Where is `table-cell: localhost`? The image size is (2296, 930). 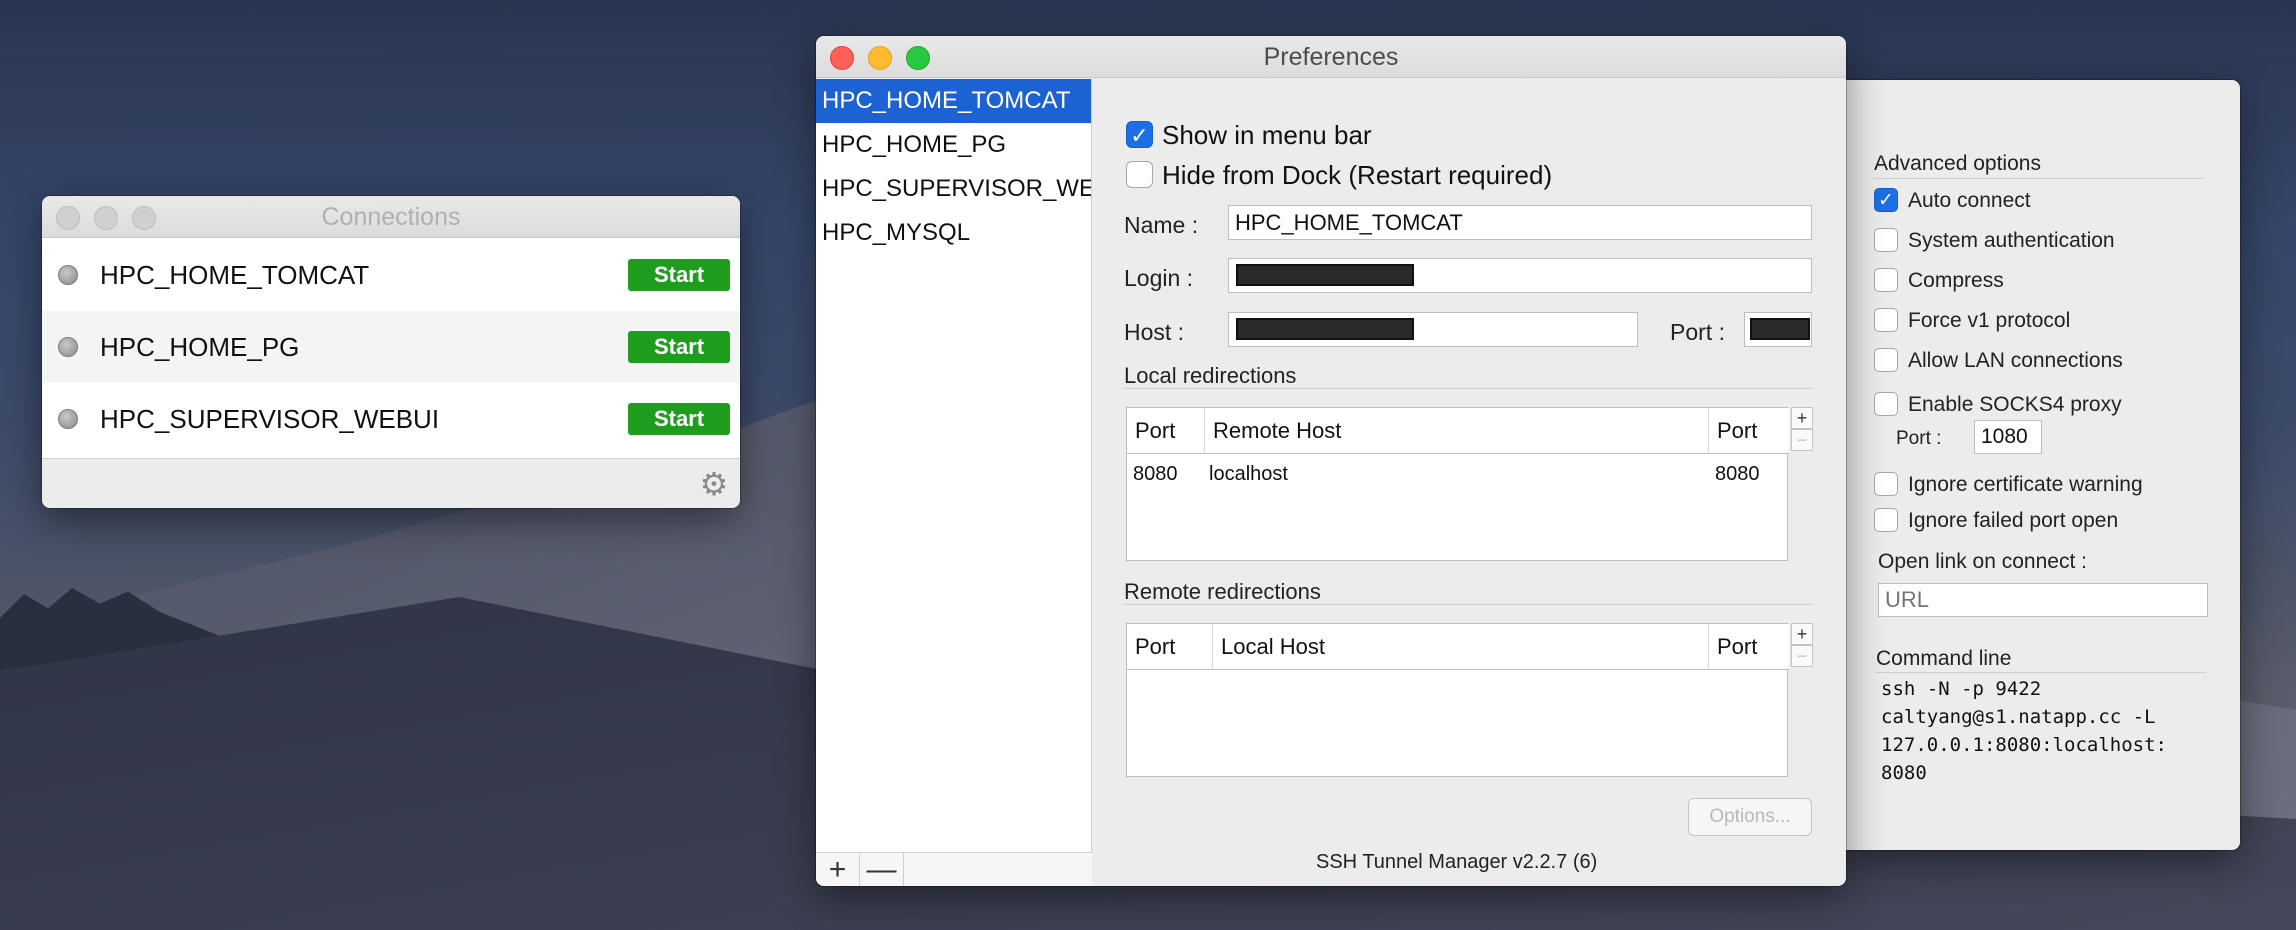 table-cell: localhost is located at coordinates (1248, 474).